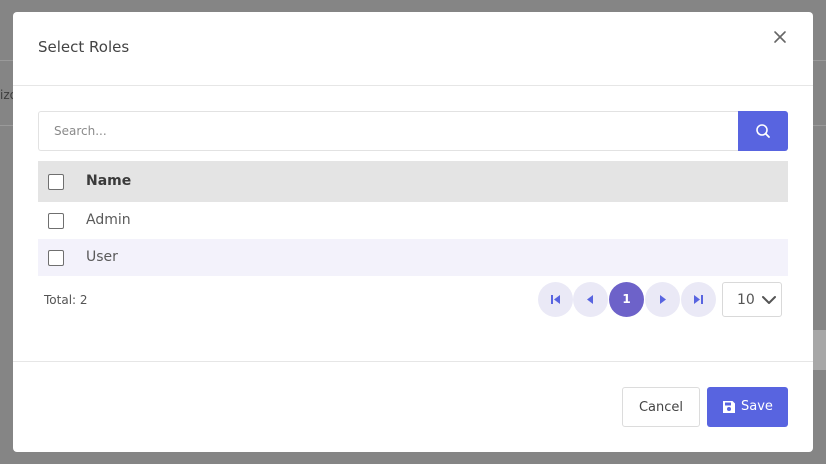  I want to click on table-row: Admin, so click(413, 220).